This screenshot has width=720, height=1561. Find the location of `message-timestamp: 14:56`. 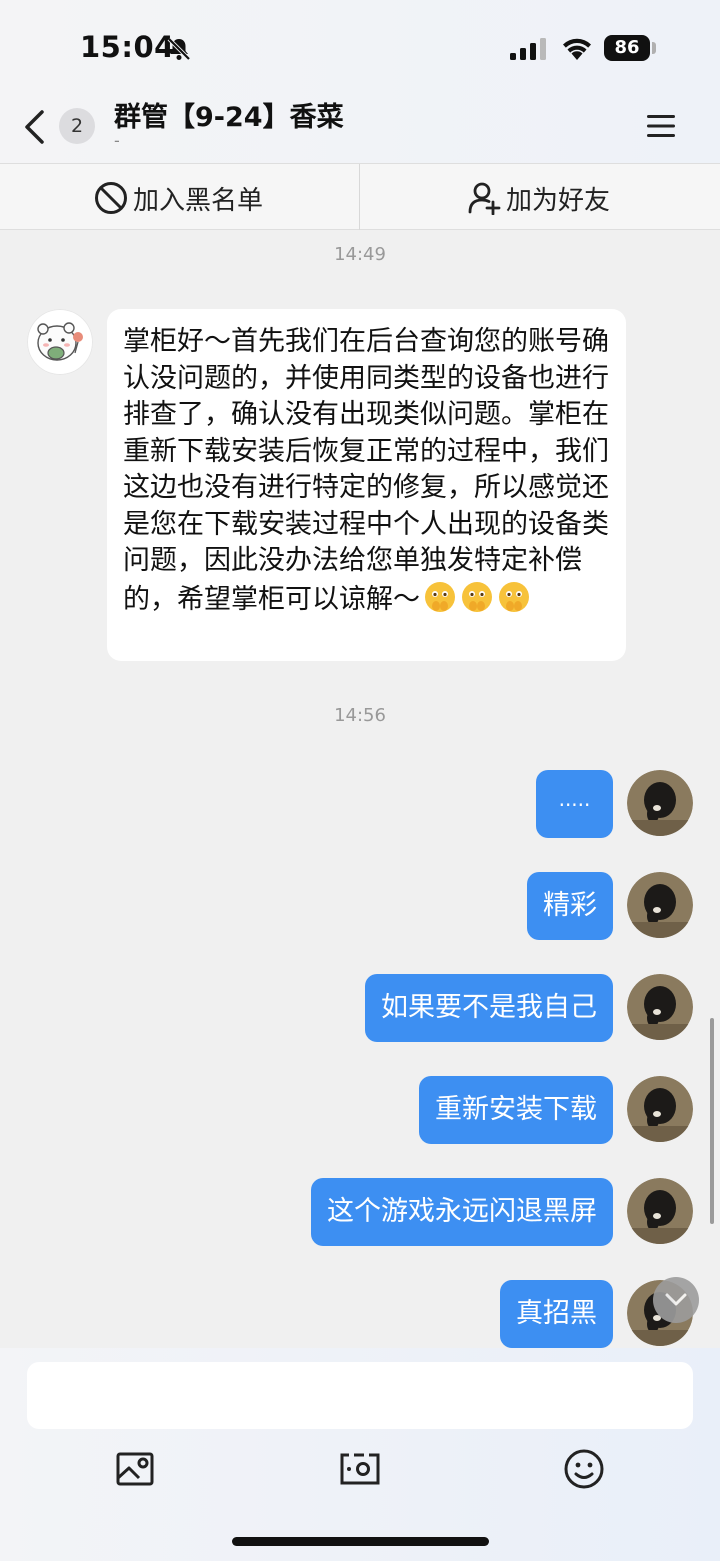

message-timestamp: 14:56 is located at coordinates (360, 715).